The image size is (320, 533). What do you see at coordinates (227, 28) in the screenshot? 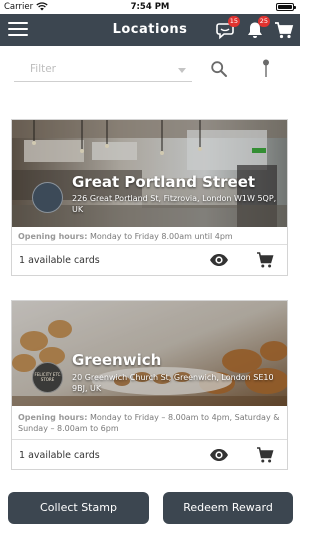
I see `messages-button: 15` at bounding box center [227, 28].